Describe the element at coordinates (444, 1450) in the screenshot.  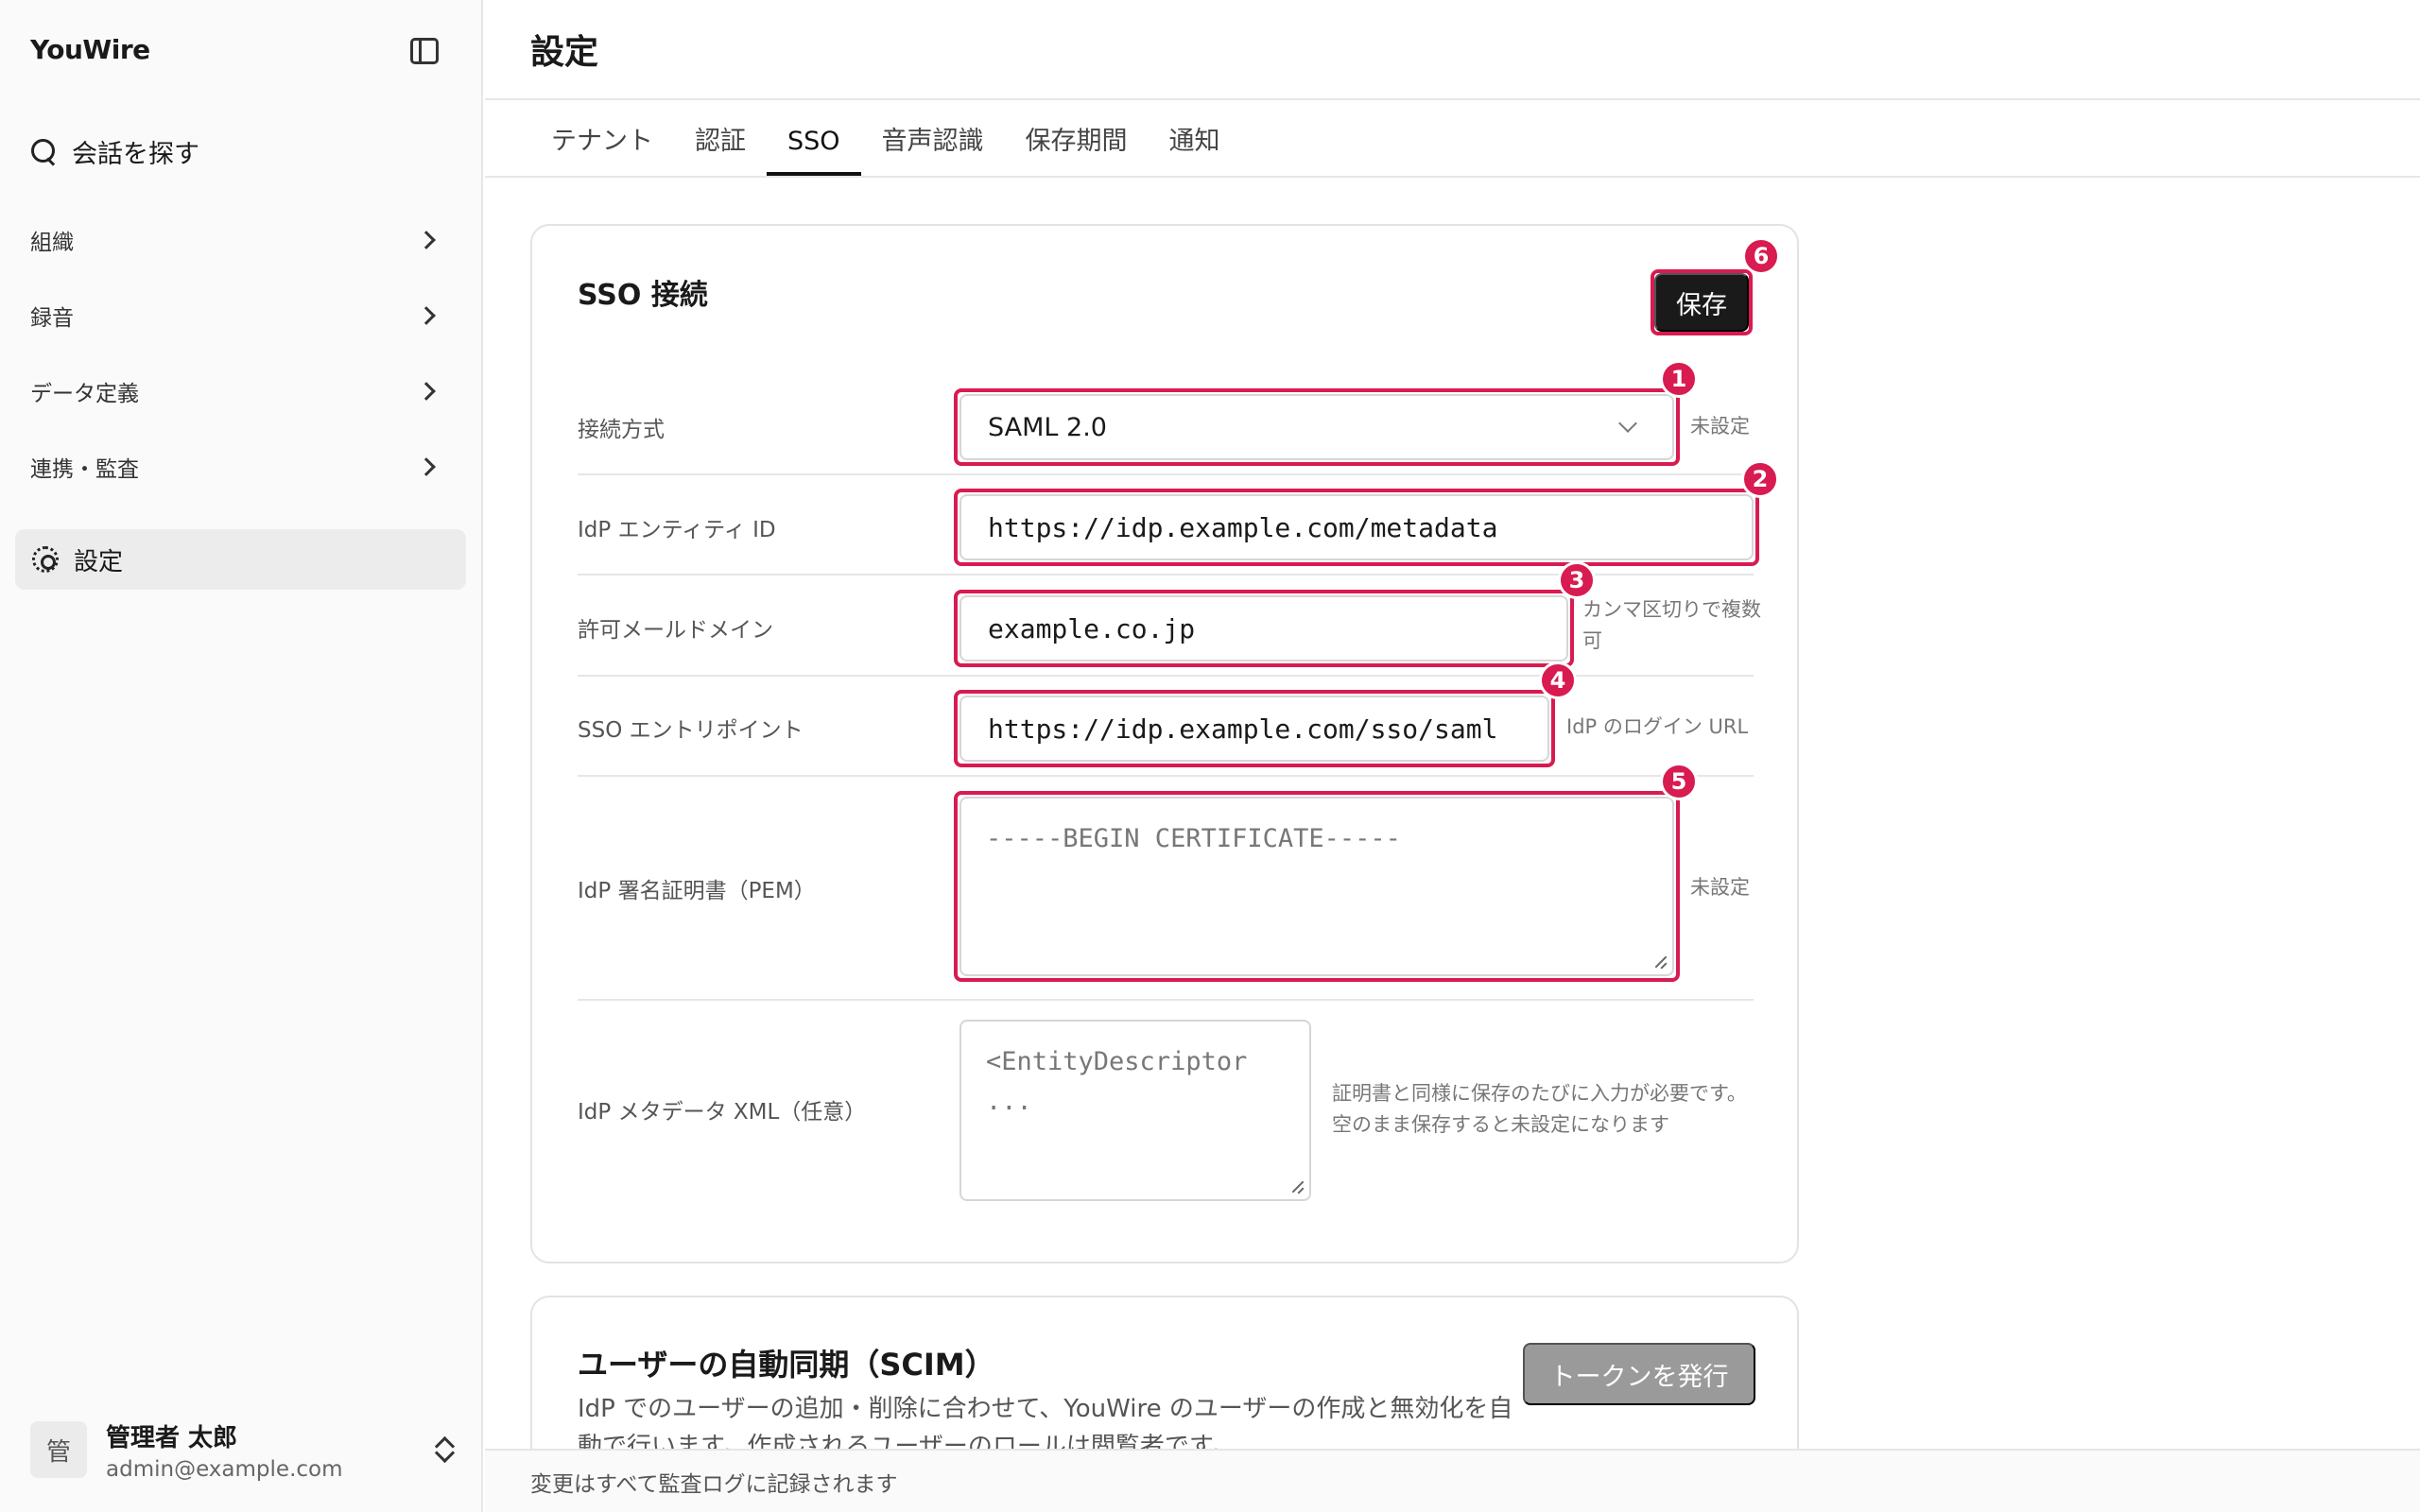
I see `chevrons-up-down-icon` at that location.